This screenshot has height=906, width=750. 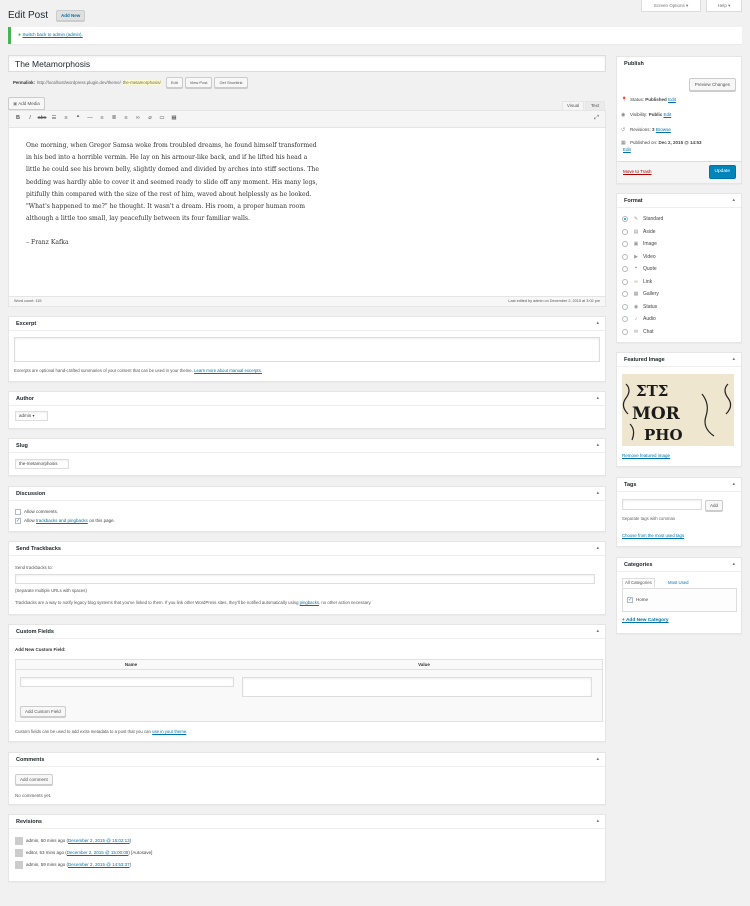 What do you see at coordinates (678, 410) in the screenshot?
I see `featured-image-thumbnail: ΣTΣ MOR PHO` at bounding box center [678, 410].